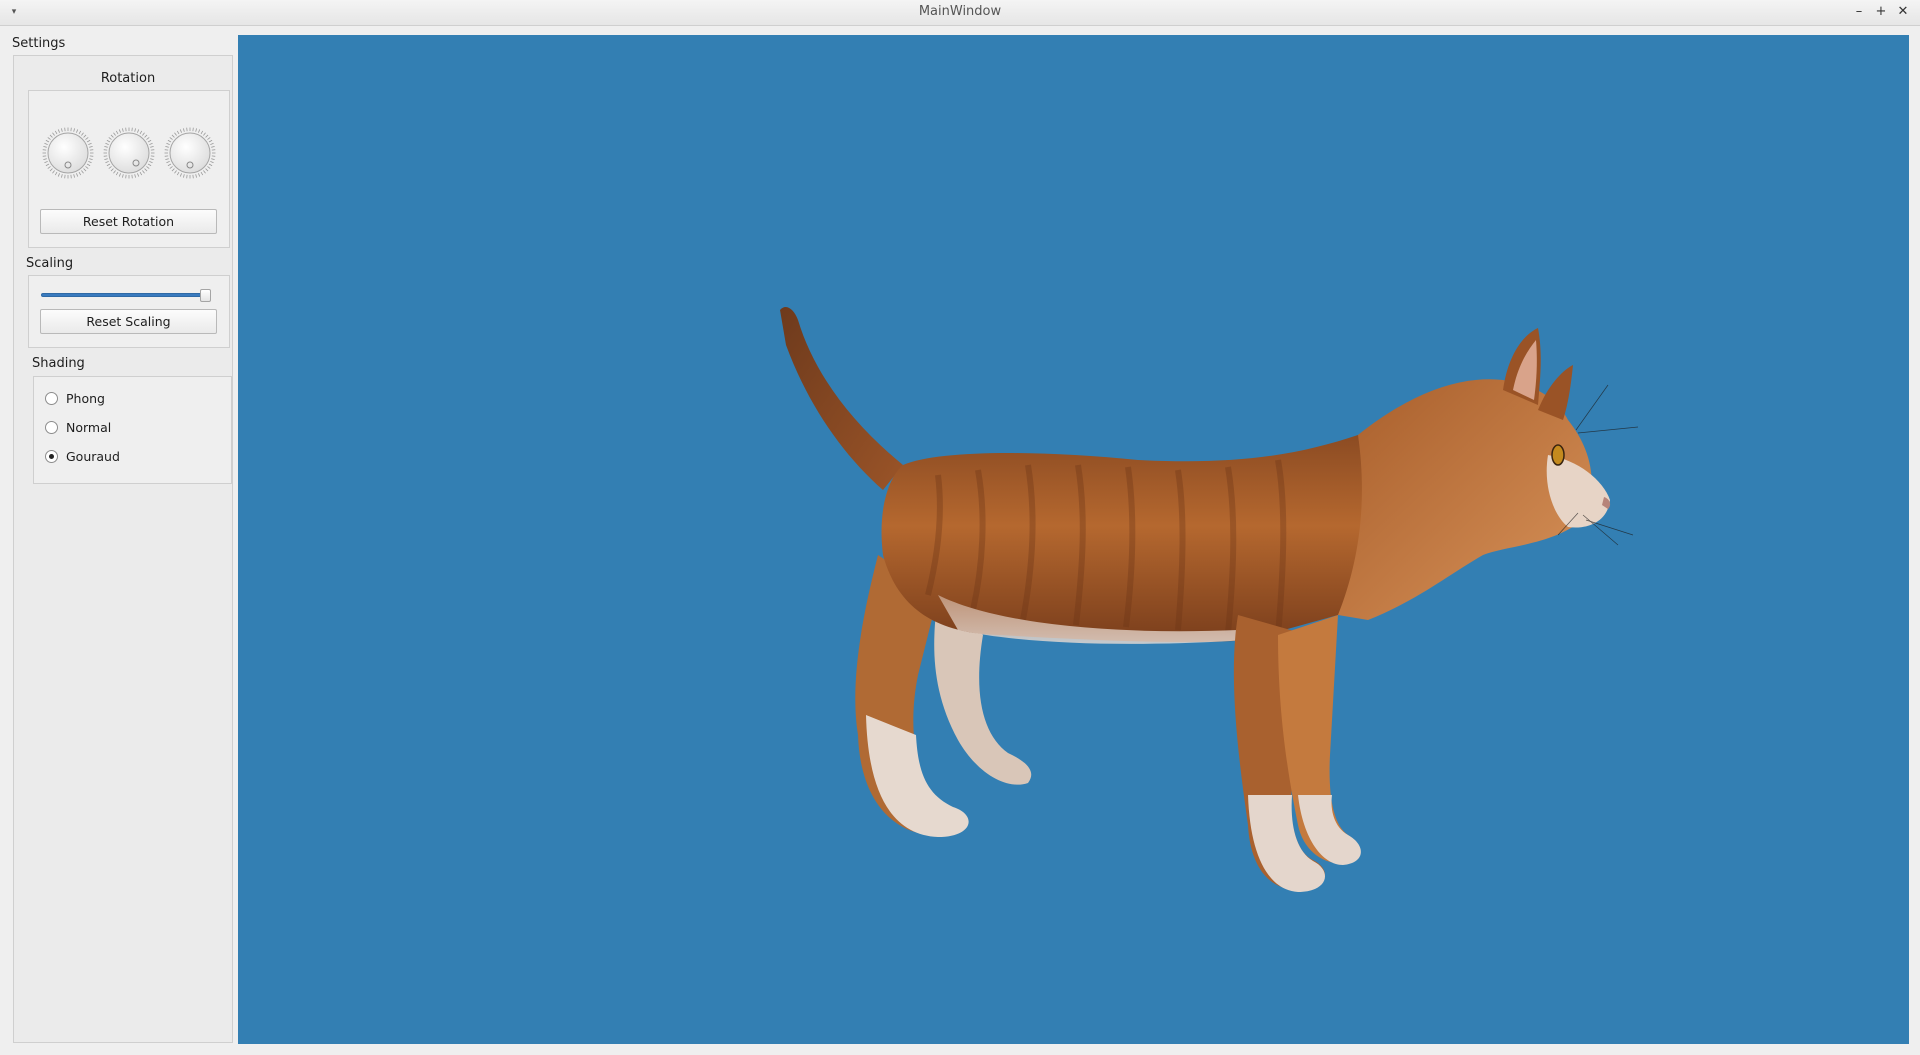  I want to click on title-bar: ▾ MainWindow – + ✕, so click(960, 13).